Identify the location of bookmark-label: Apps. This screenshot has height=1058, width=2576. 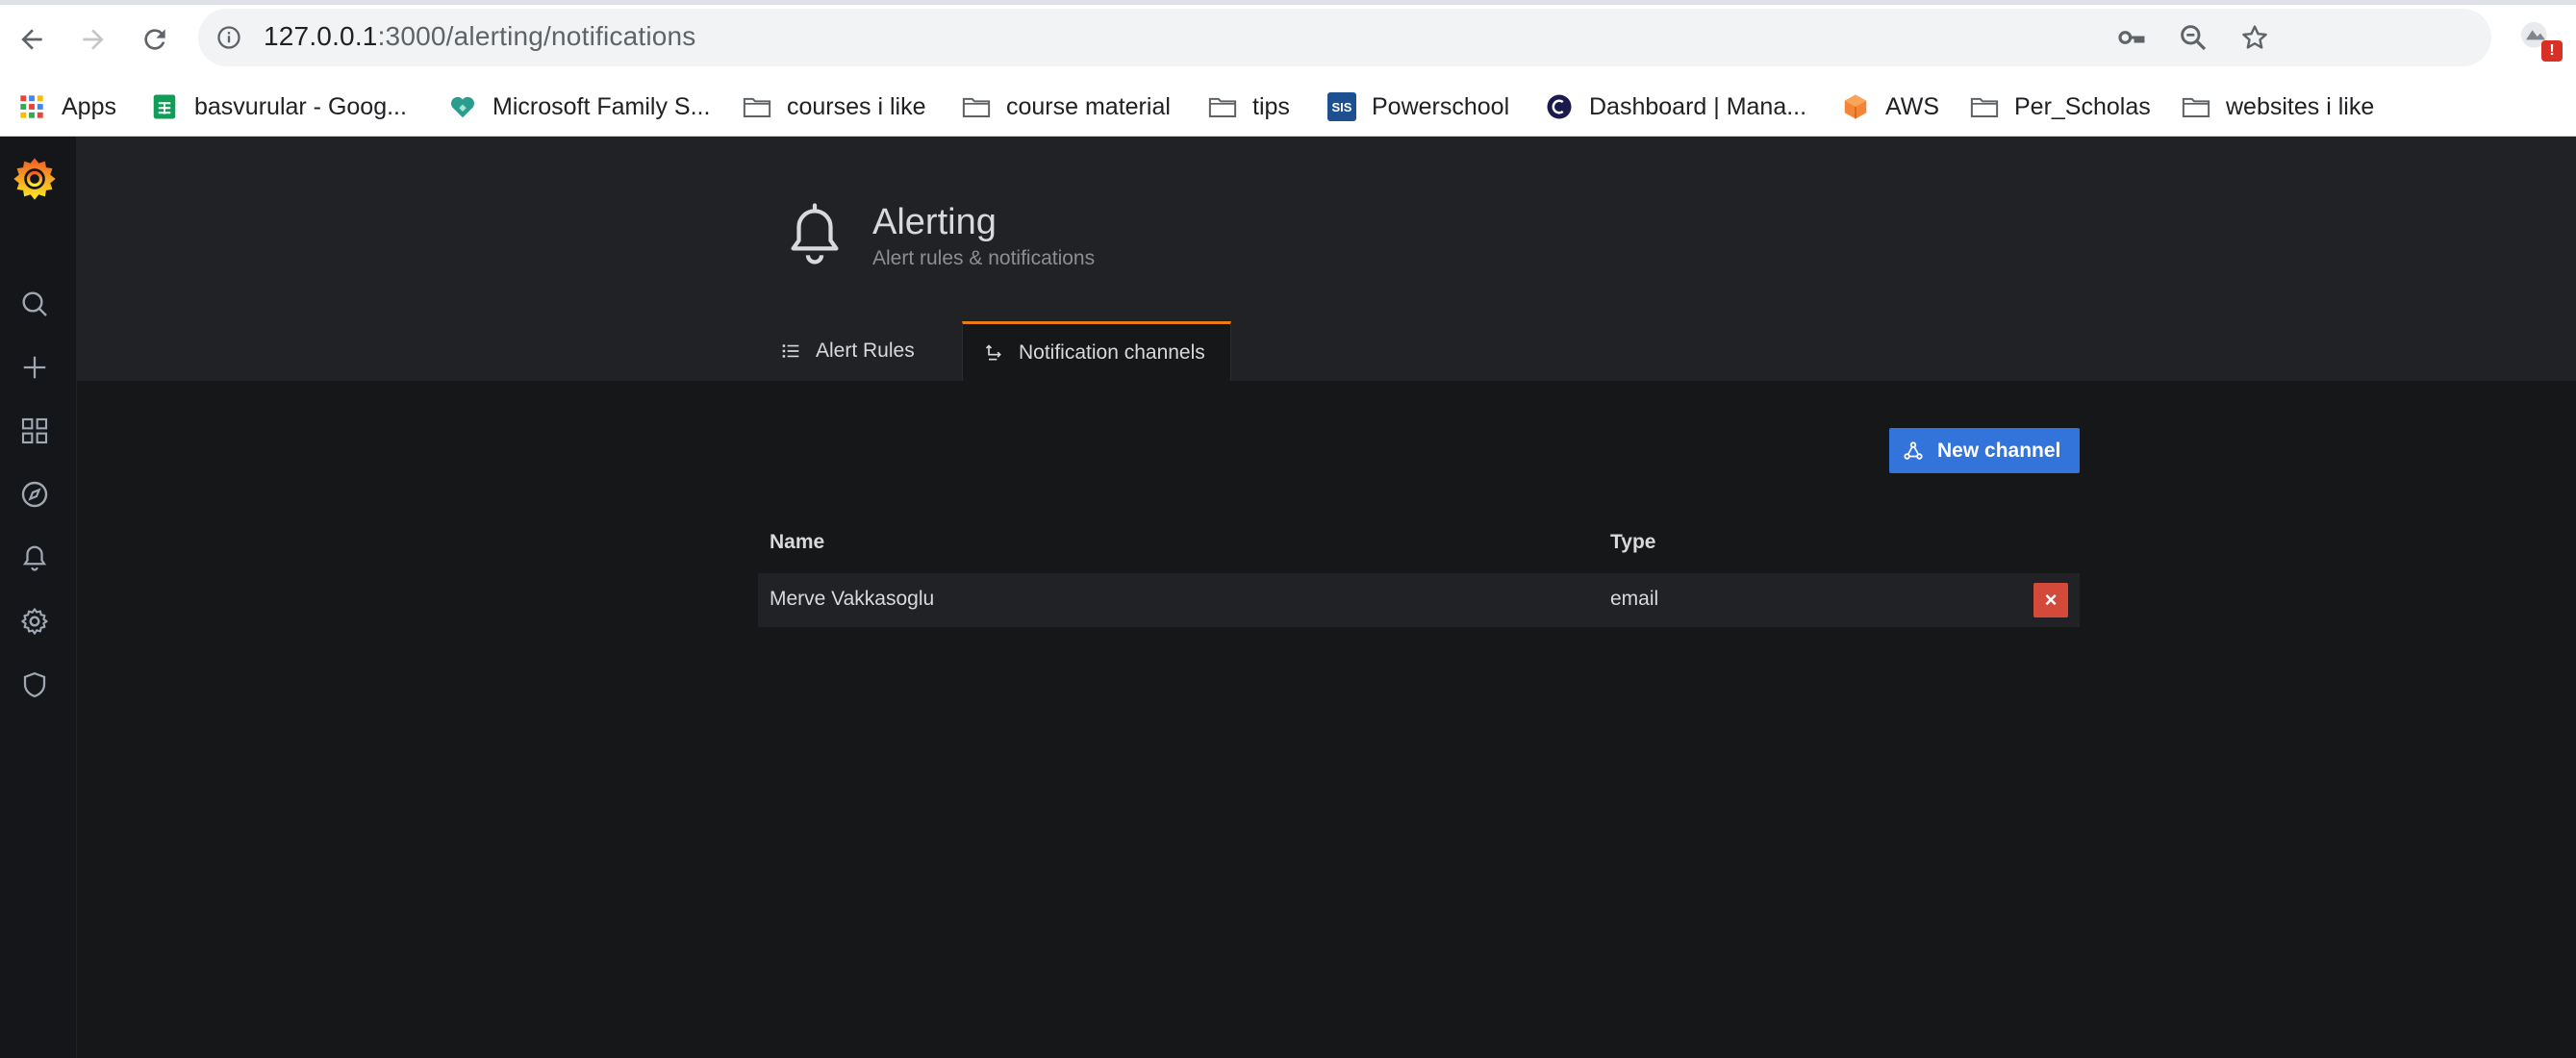
(89, 106).